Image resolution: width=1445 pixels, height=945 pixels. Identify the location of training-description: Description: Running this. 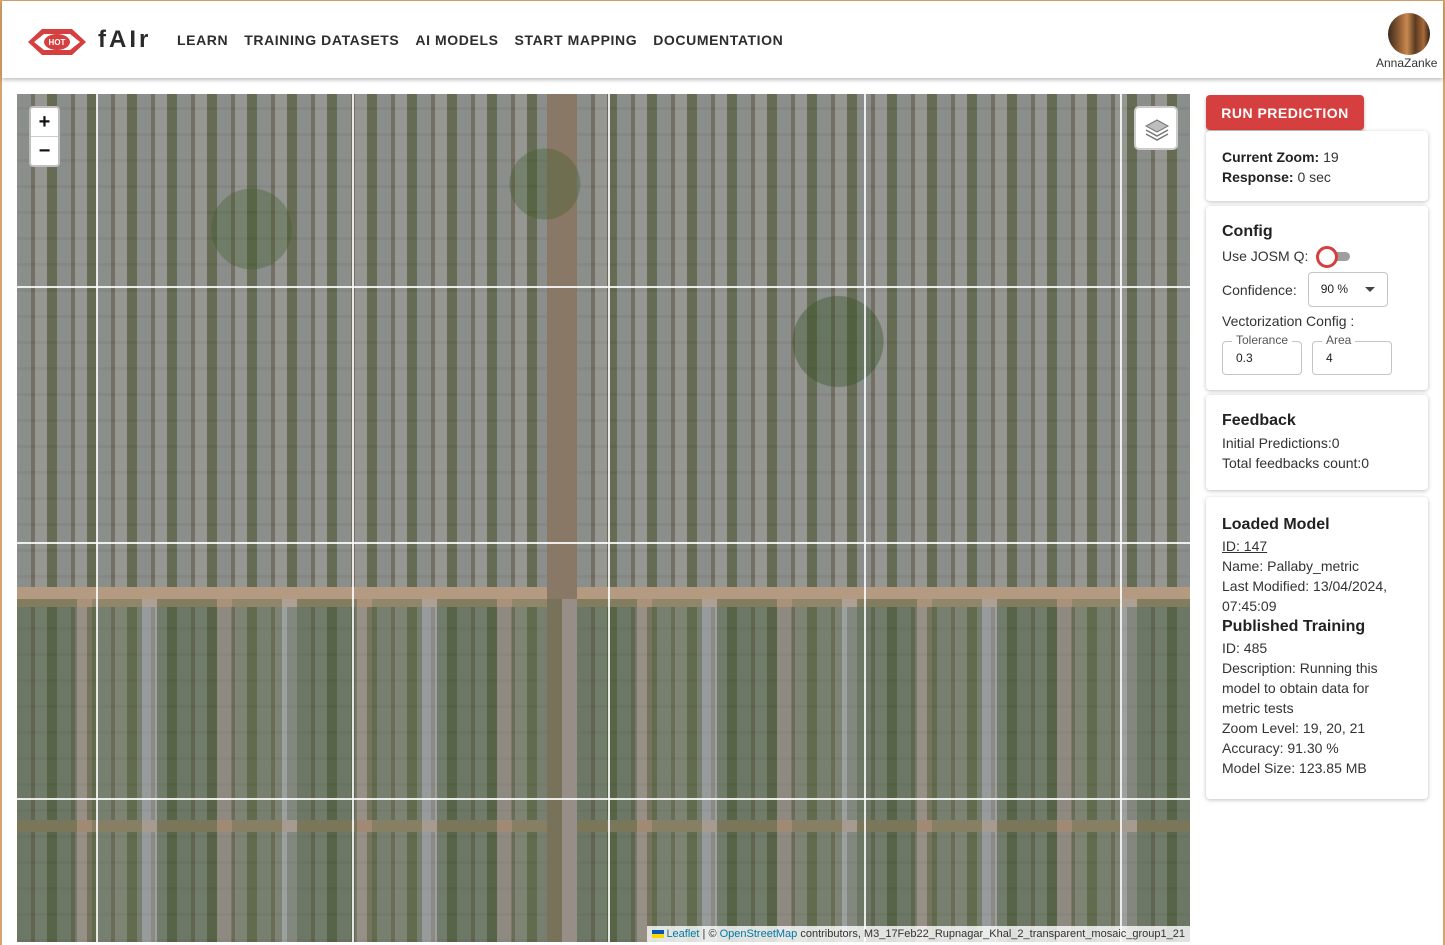
(1300, 668).